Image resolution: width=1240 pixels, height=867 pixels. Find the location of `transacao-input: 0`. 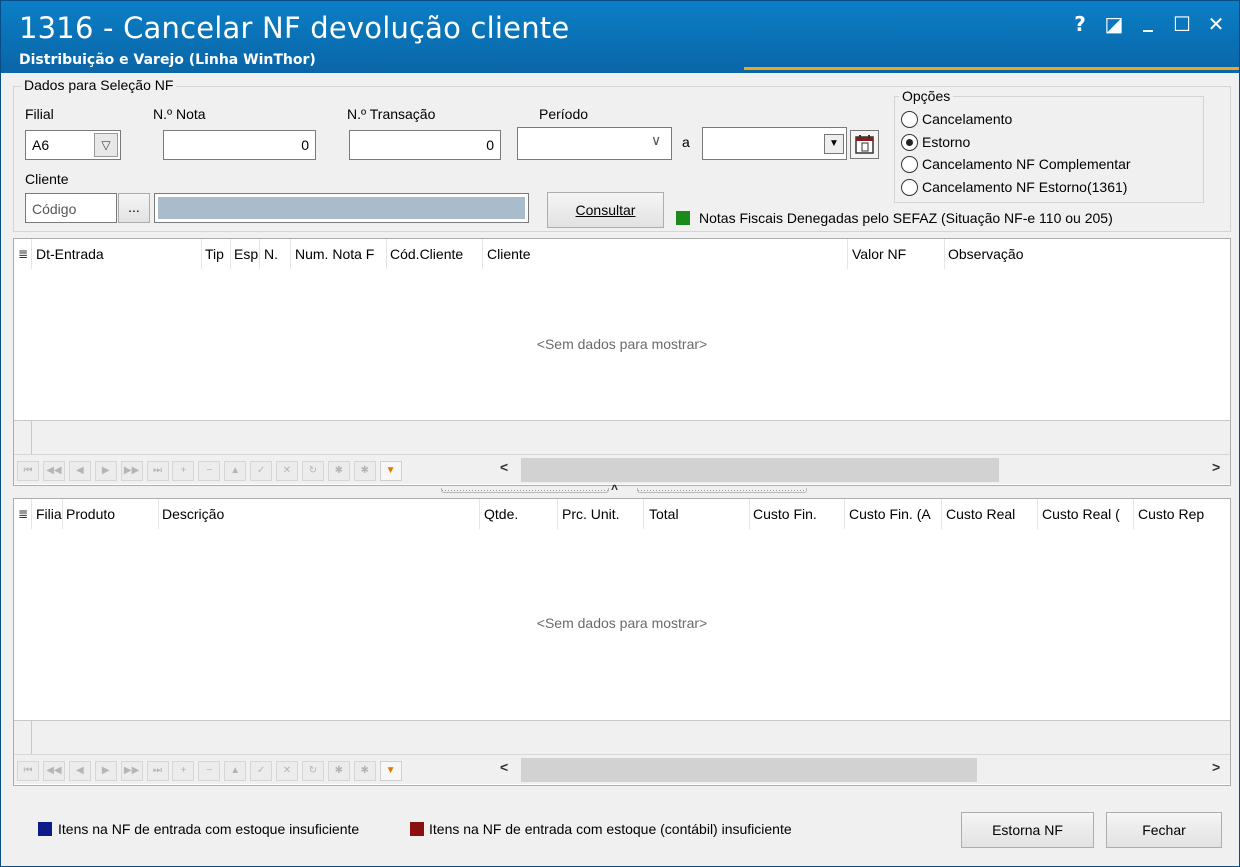

transacao-input: 0 is located at coordinates (425, 145).